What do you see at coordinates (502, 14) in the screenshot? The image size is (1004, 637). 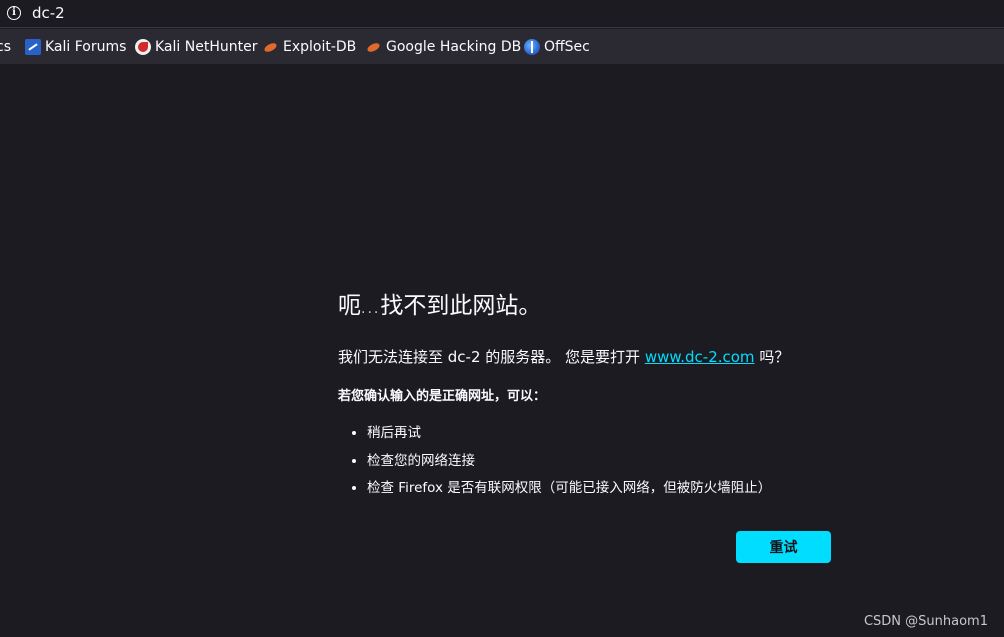 I see `url-bar: i dc-2` at bounding box center [502, 14].